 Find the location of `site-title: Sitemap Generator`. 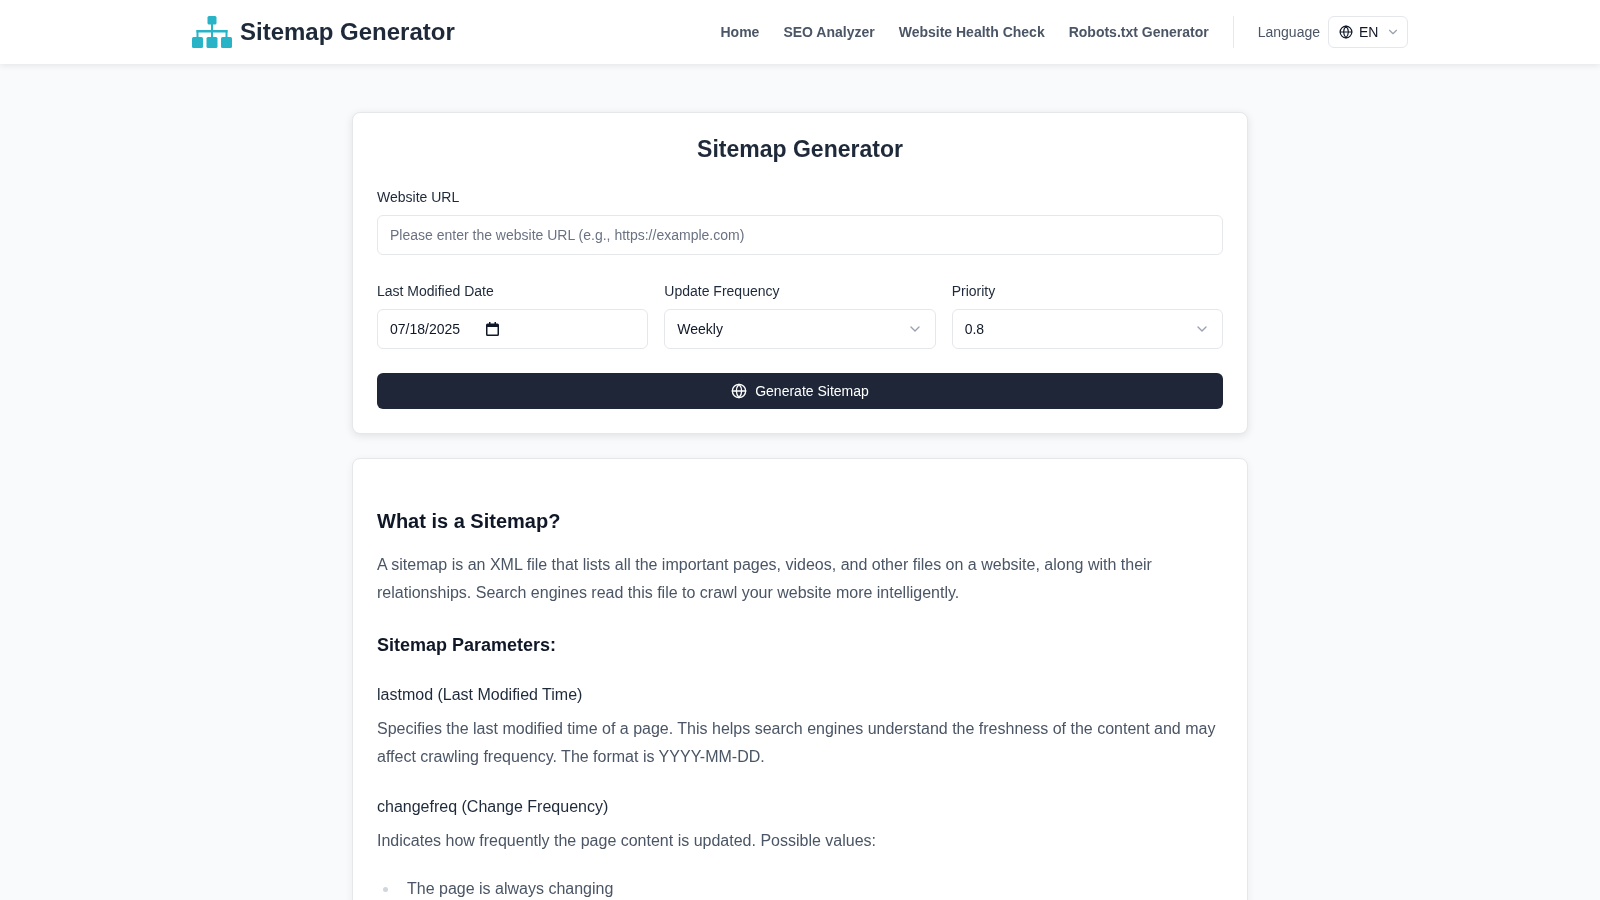

site-title: Sitemap Generator is located at coordinates (347, 32).